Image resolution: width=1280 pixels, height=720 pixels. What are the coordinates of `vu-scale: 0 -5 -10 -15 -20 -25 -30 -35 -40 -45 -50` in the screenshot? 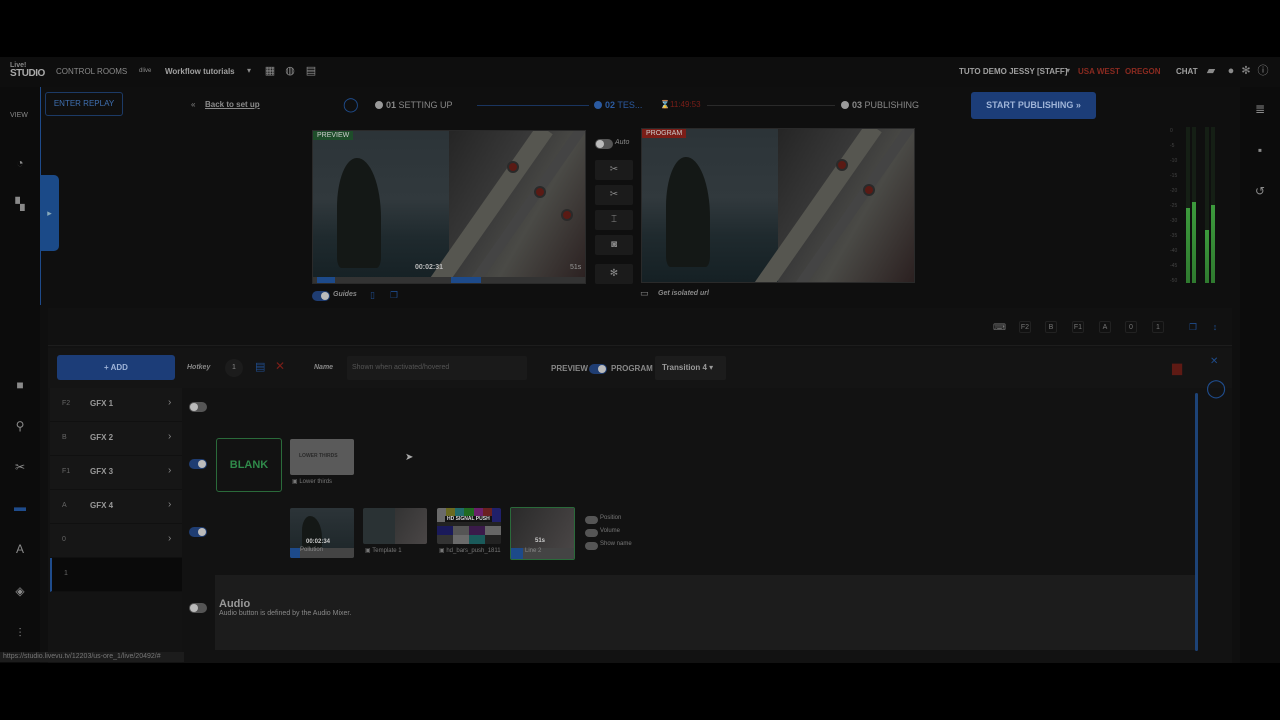 It's located at (1174, 206).